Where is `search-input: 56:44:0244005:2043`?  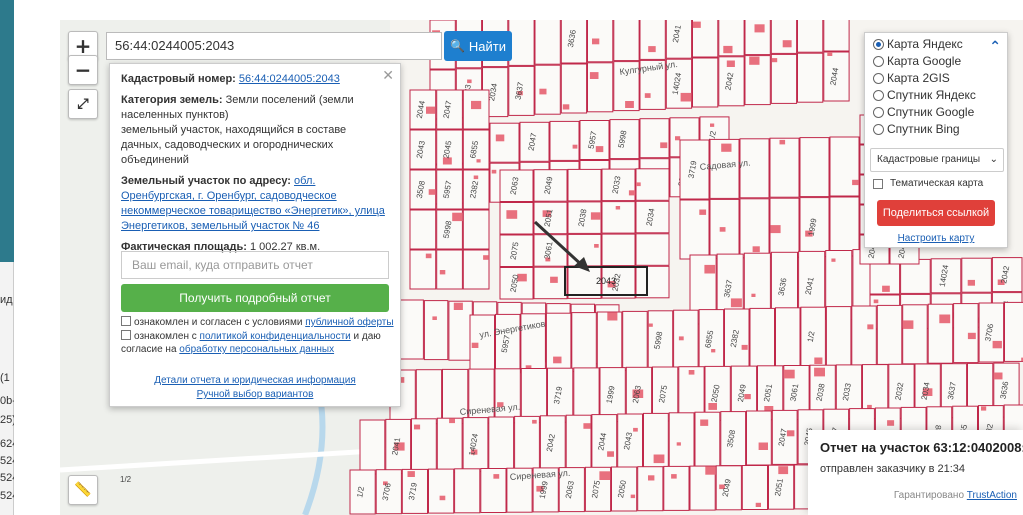 search-input: 56:44:0244005:2043 is located at coordinates (274, 46).